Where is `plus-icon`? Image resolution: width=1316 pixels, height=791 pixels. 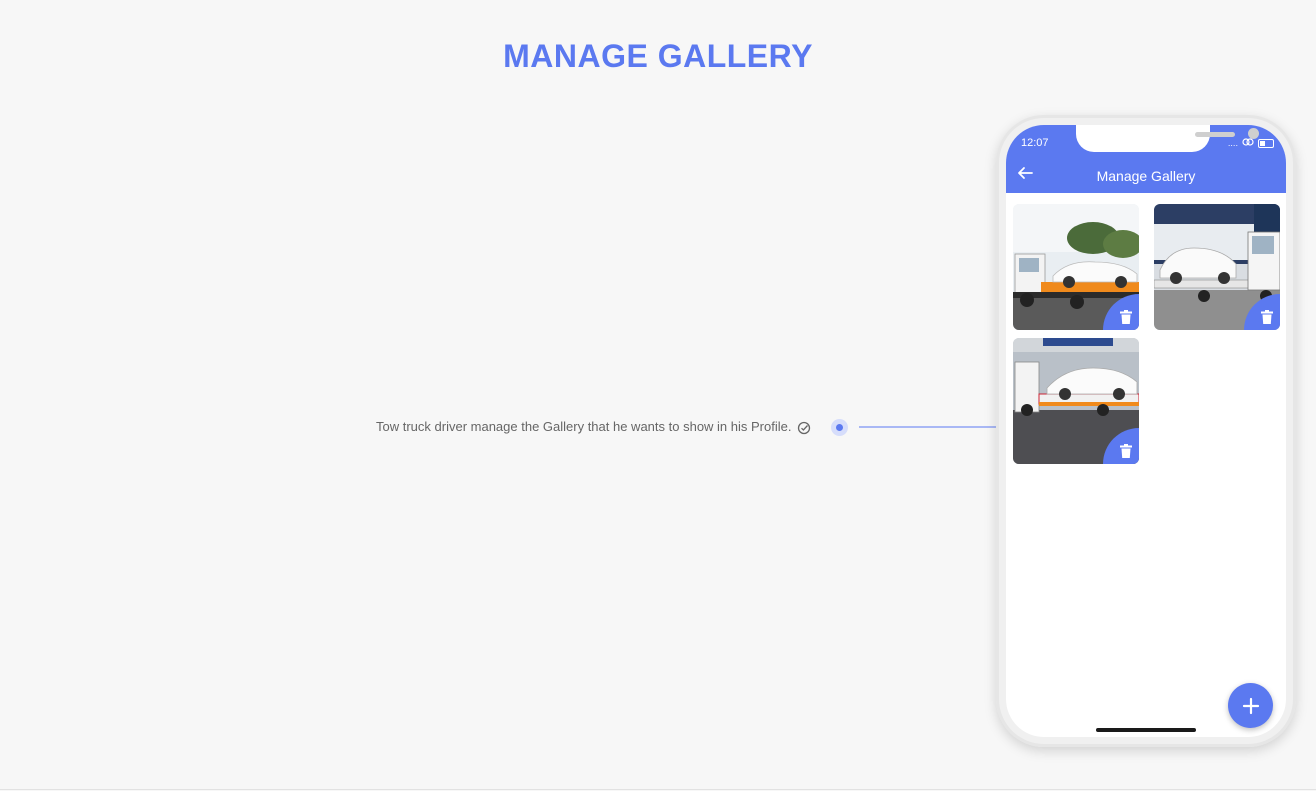 plus-icon is located at coordinates (1250, 705).